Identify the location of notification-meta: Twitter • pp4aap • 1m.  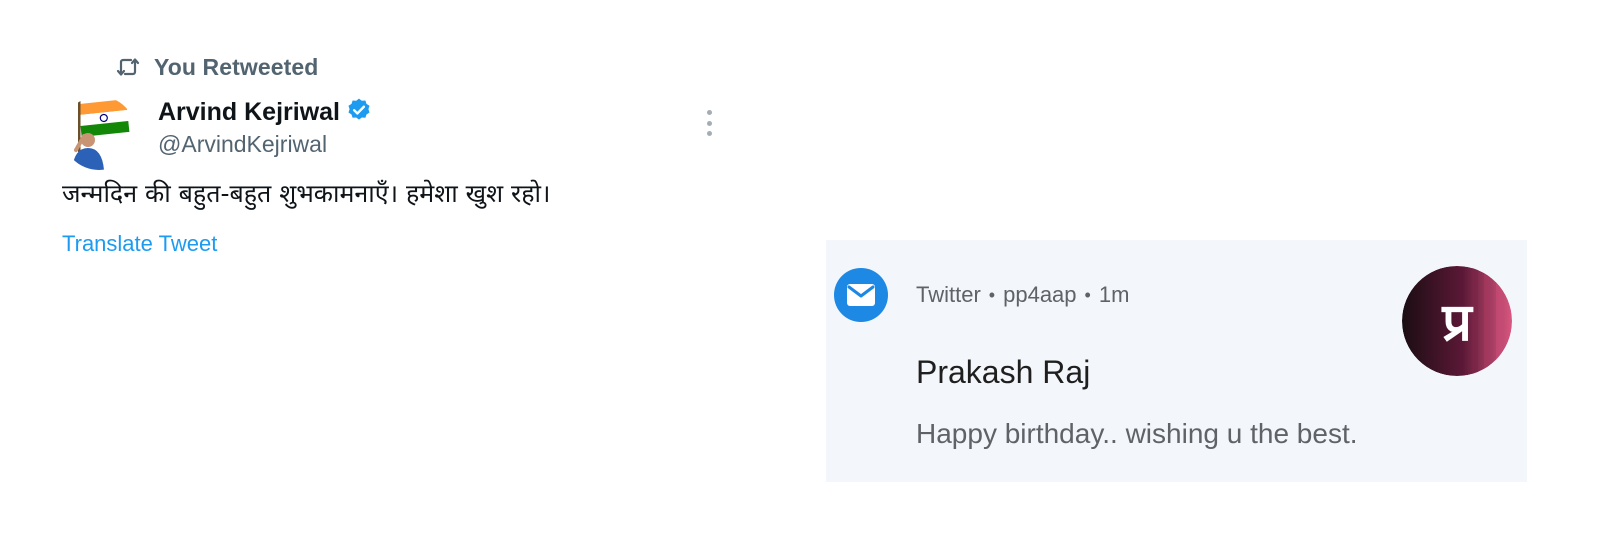
(1022, 295).